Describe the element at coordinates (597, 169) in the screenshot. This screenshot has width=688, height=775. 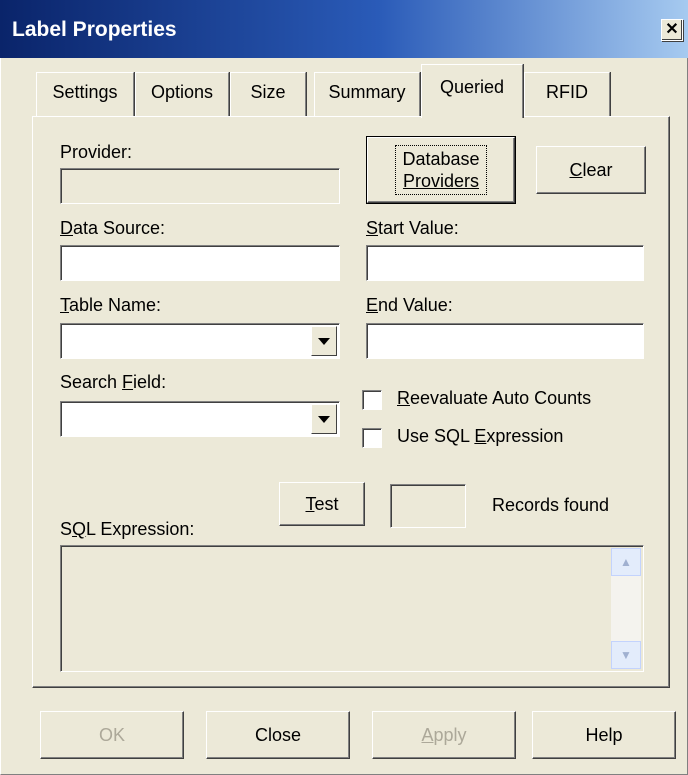
I see `clear-label: lear` at that location.